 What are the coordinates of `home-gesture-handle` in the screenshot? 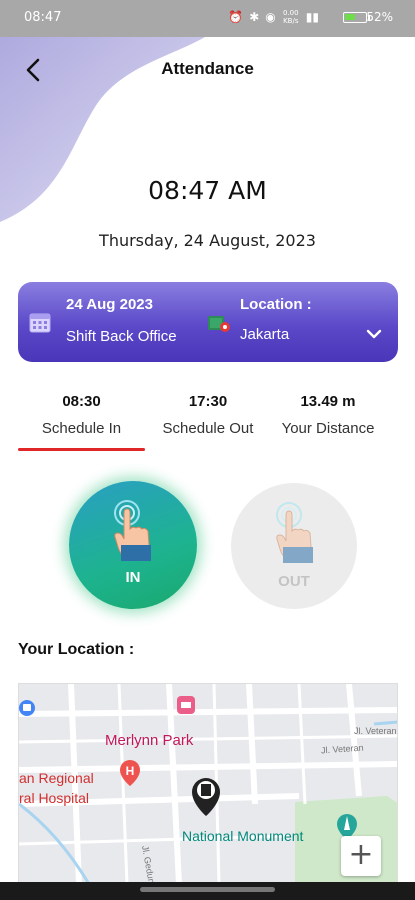 It's located at (207, 889).